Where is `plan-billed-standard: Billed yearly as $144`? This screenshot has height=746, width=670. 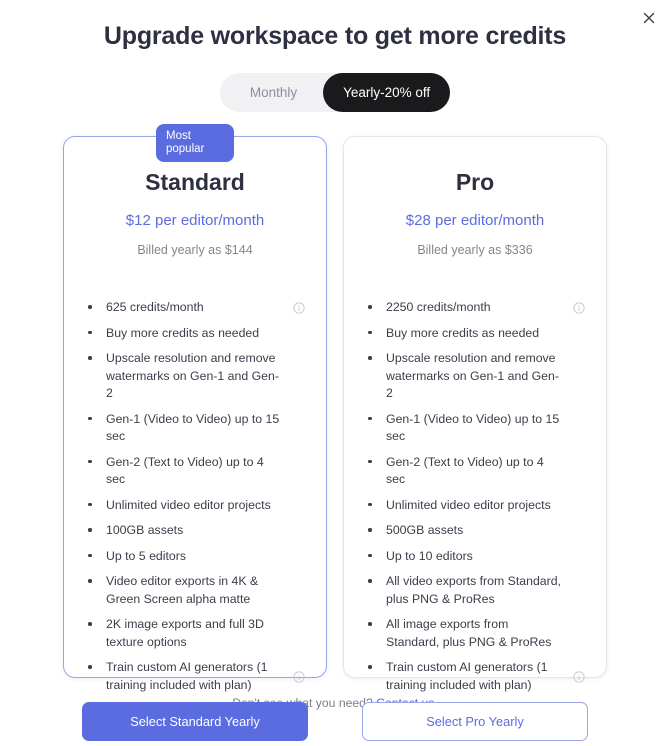 plan-billed-standard: Billed yearly as $144 is located at coordinates (195, 250).